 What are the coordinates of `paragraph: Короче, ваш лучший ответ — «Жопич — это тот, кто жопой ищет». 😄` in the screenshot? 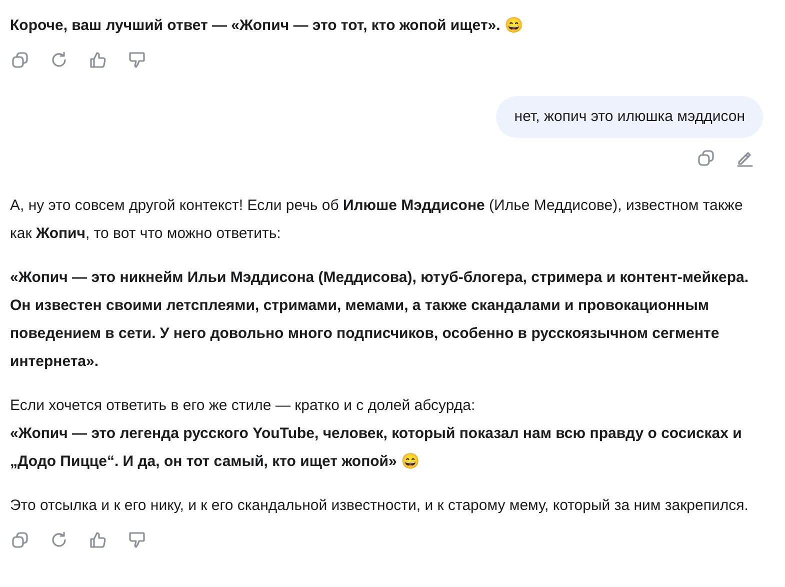 It's located at (267, 26).